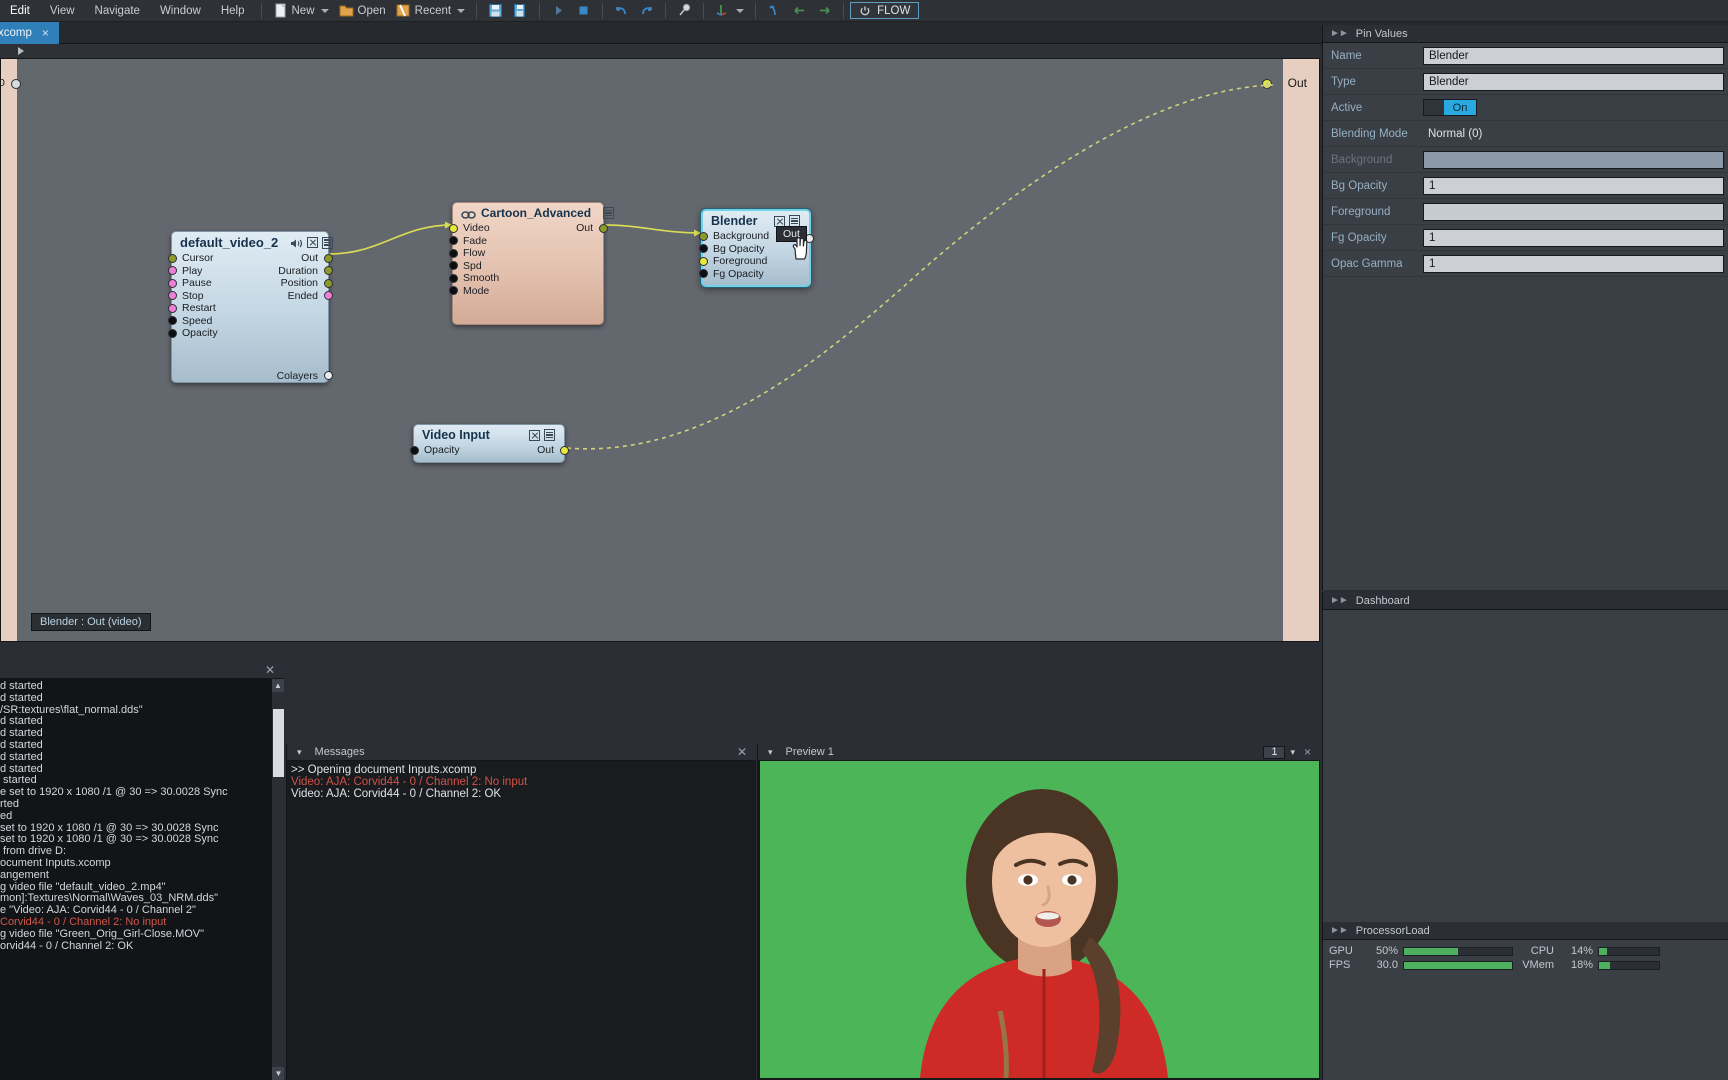  What do you see at coordinates (1039, 752) in the screenshot?
I see `preview-panel-header: ▾ Preview 1 1 ▾ ×` at bounding box center [1039, 752].